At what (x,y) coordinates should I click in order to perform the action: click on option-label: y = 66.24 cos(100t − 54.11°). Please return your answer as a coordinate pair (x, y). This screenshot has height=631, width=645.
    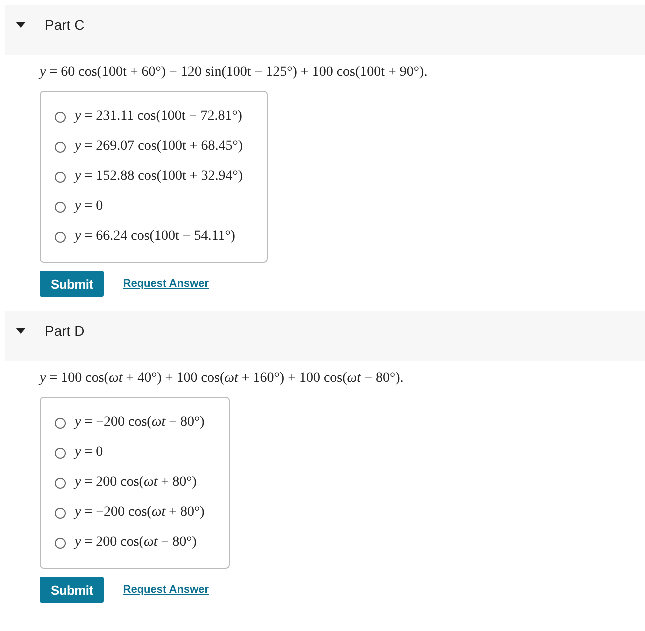
    Looking at the image, I should click on (155, 237).